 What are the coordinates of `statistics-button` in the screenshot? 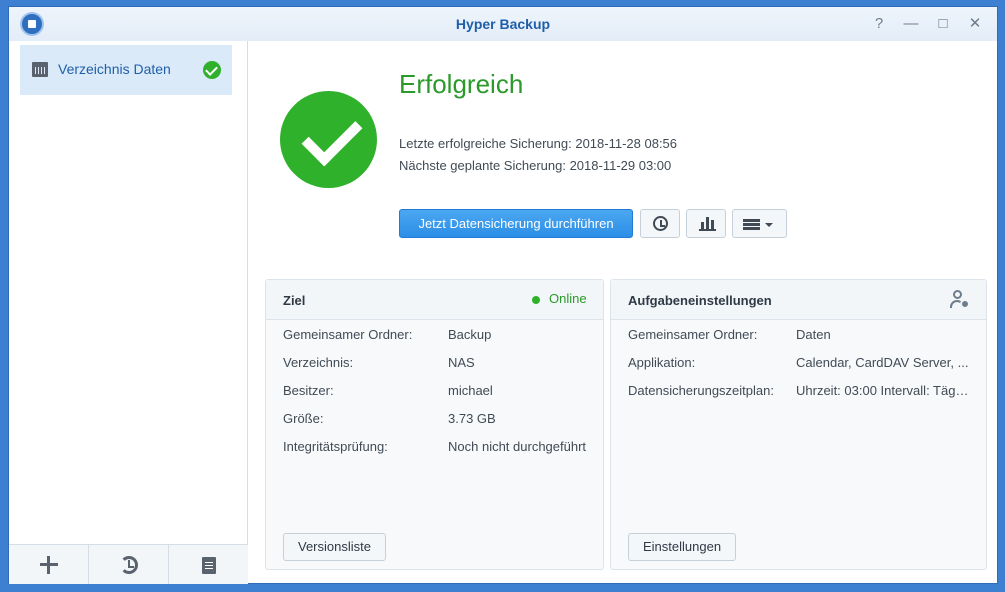 It's located at (706, 223).